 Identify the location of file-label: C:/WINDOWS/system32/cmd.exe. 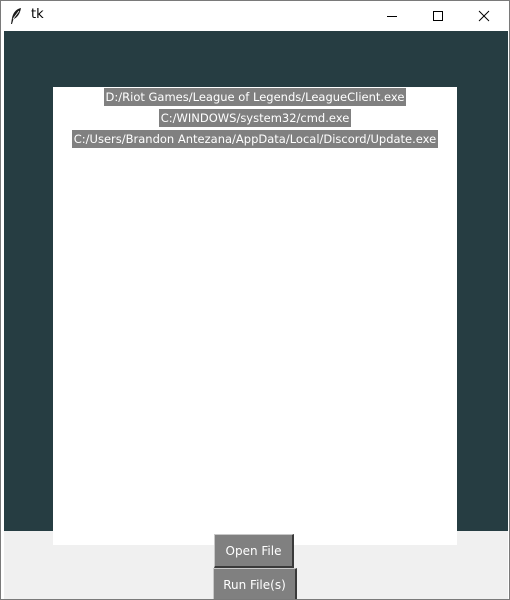
(255, 118).